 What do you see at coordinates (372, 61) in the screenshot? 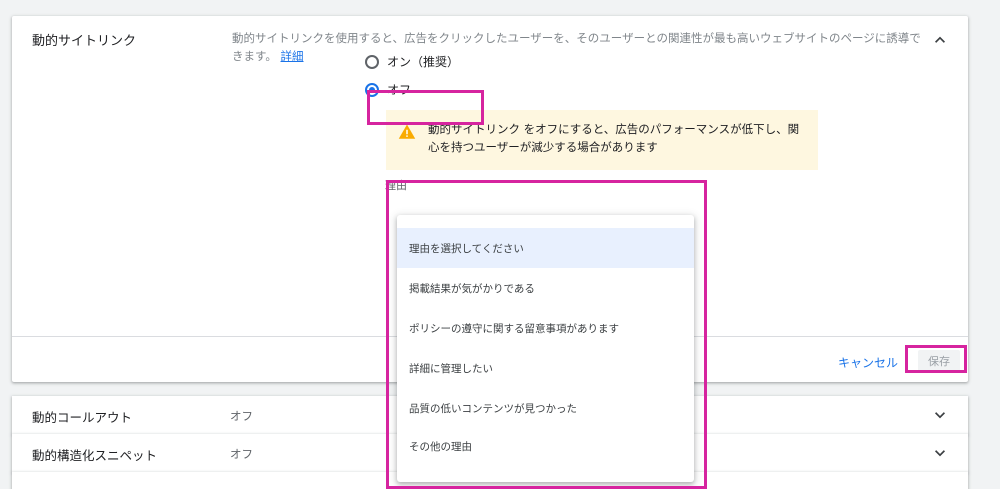
I see `radio-button` at bounding box center [372, 61].